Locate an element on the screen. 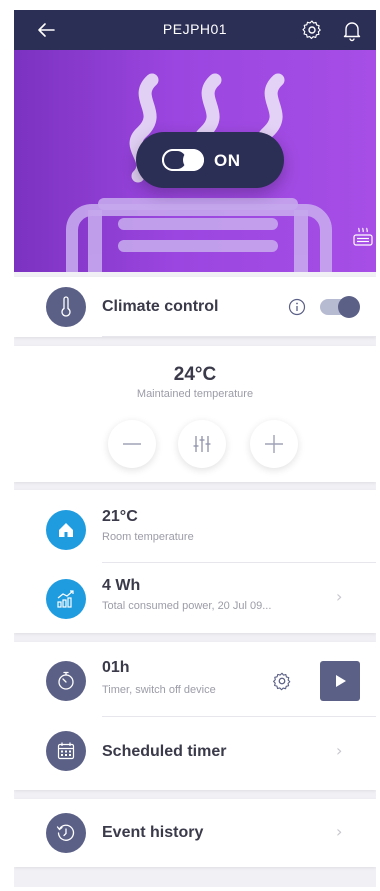 This screenshot has height=891, width=380. heater-icon is located at coordinates (363, 236).